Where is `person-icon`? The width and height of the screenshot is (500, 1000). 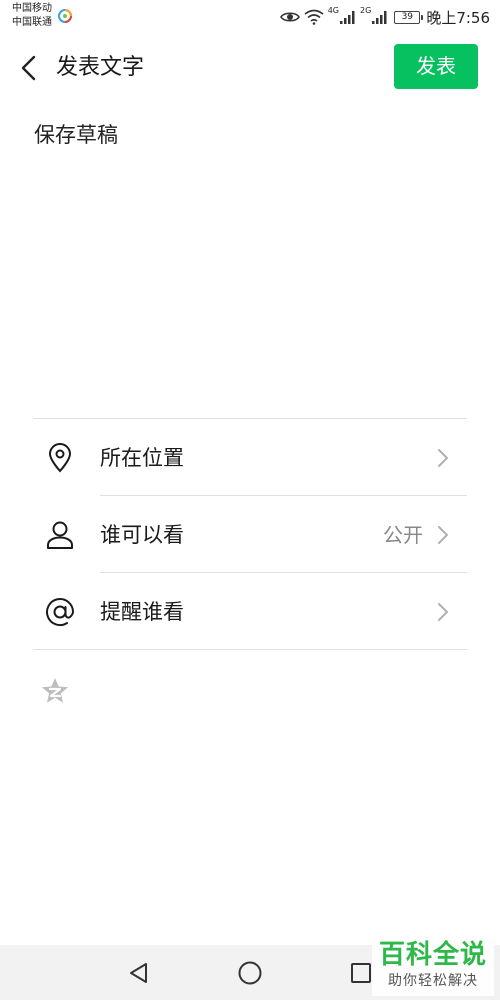
person-icon is located at coordinates (60, 535).